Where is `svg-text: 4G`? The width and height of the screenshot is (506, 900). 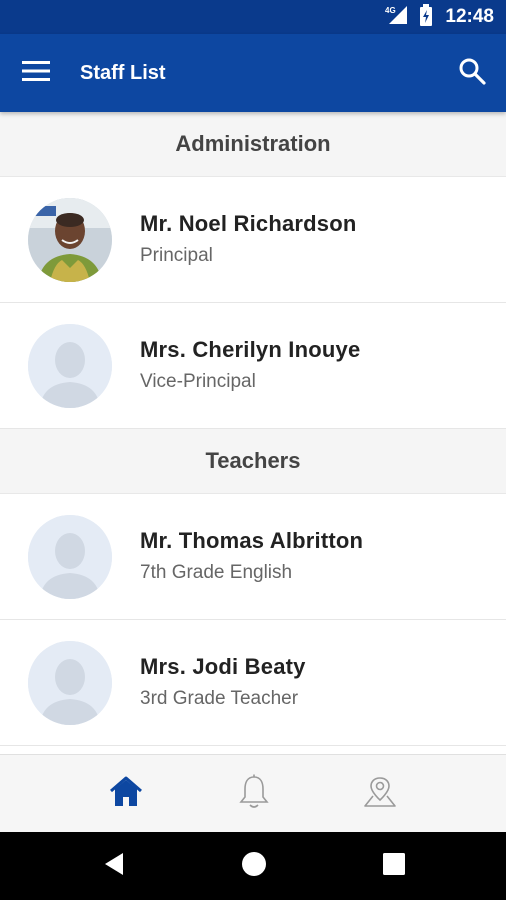 svg-text: 4G is located at coordinates (390, 10).